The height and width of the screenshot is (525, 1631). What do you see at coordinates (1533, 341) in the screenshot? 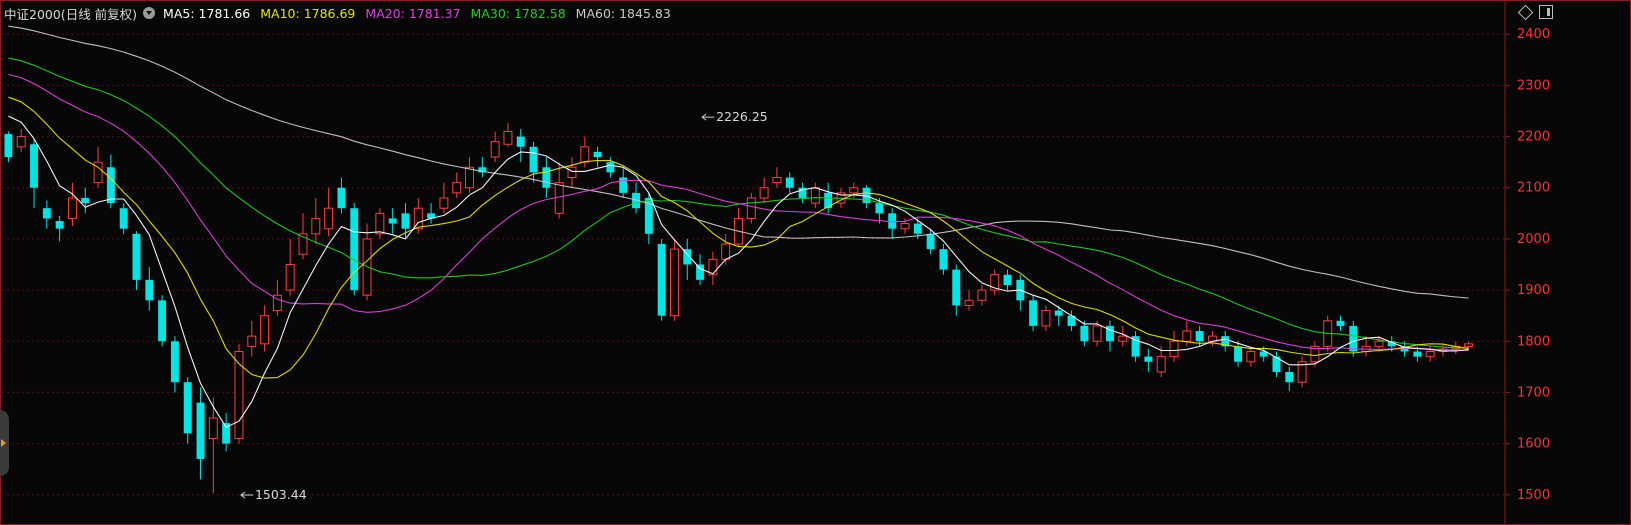
I see `y-tick-label: 1800` at bounding box center [1533, 341].